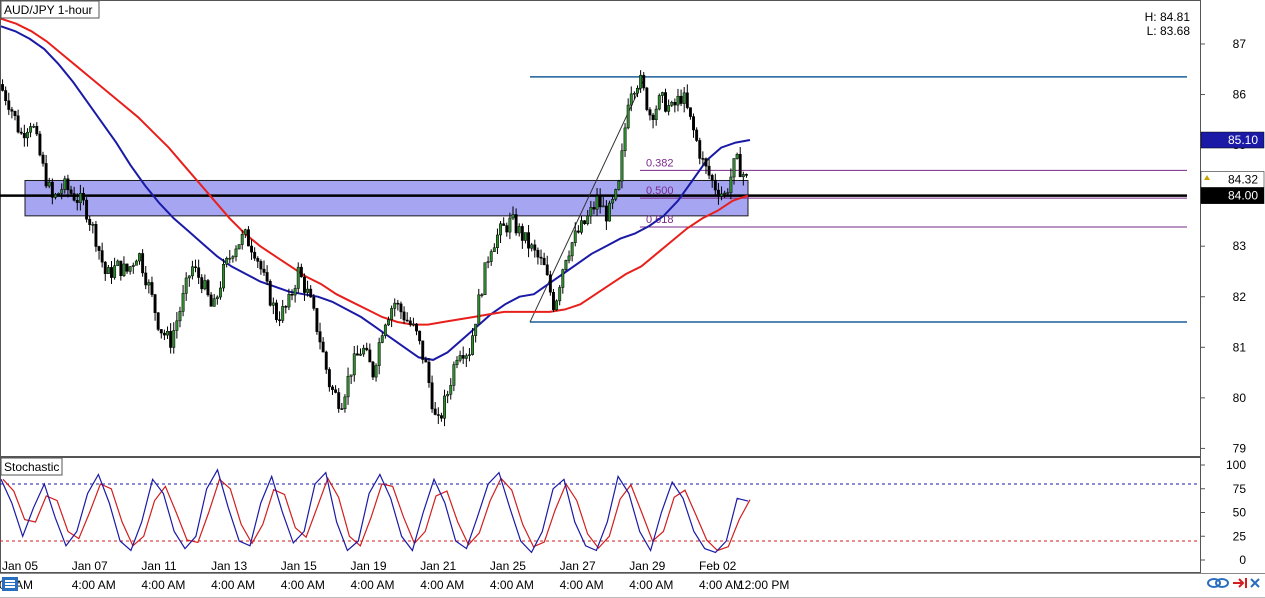  I want to click on x-tick-date: Jan 29, so click(647, 566).